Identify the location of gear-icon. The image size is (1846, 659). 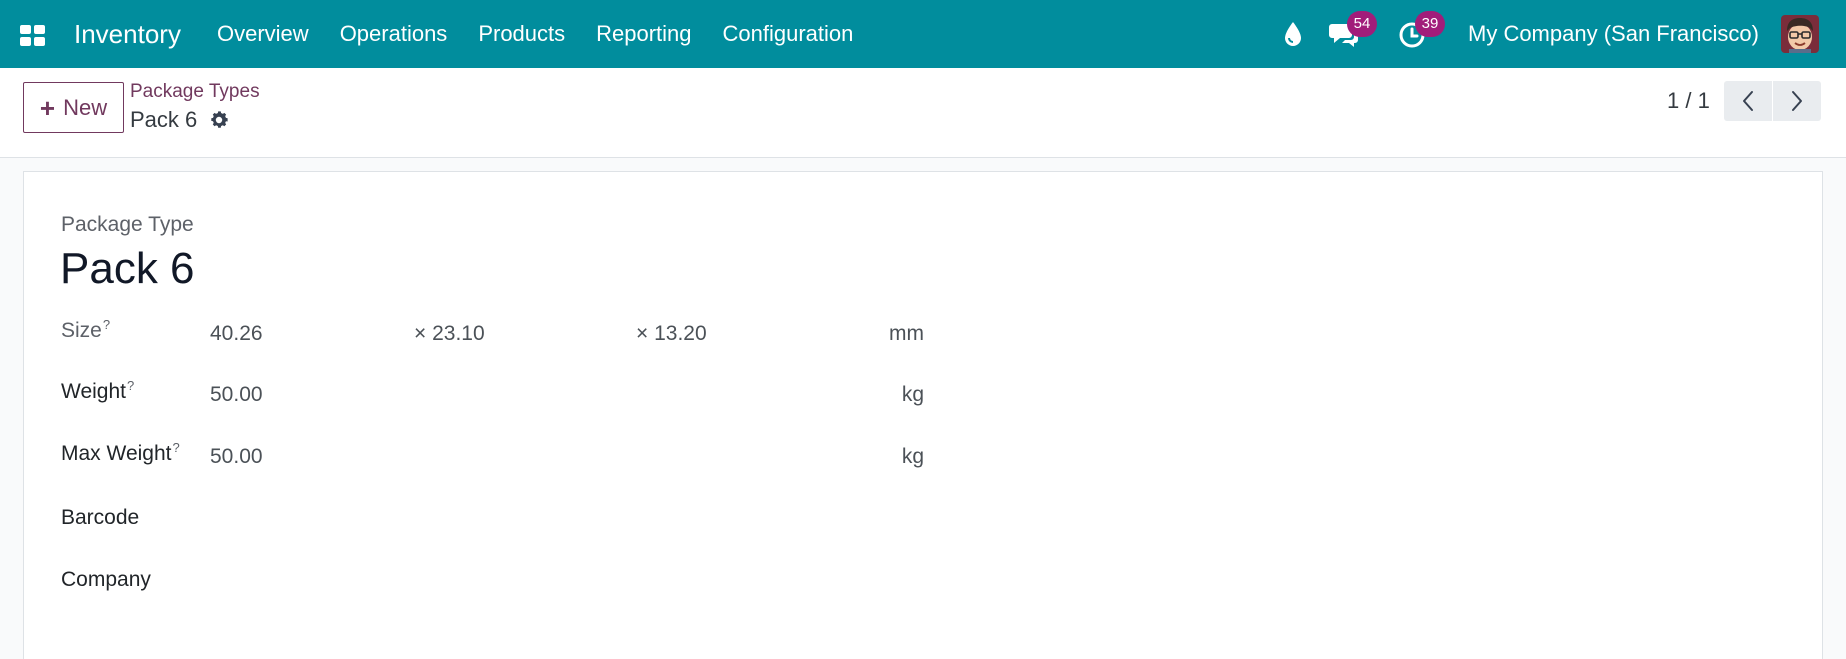
(219, 120).